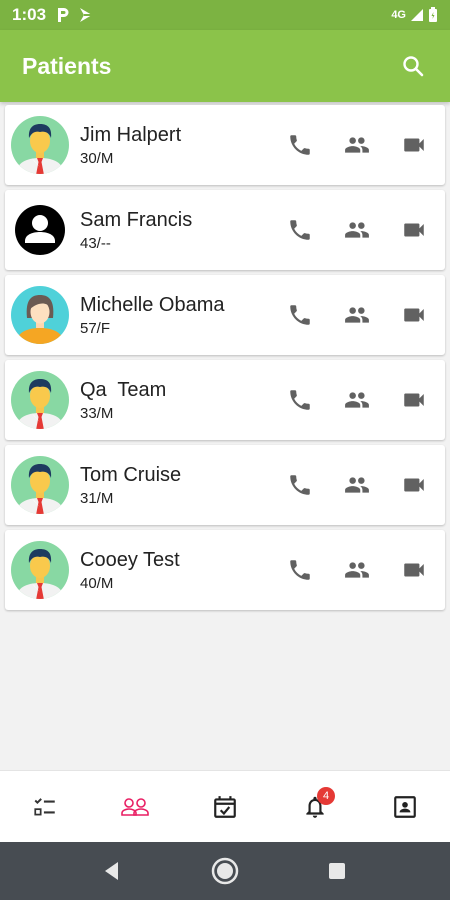 The image size is (450, 900). I want to click on search-button, so click(413, 66).